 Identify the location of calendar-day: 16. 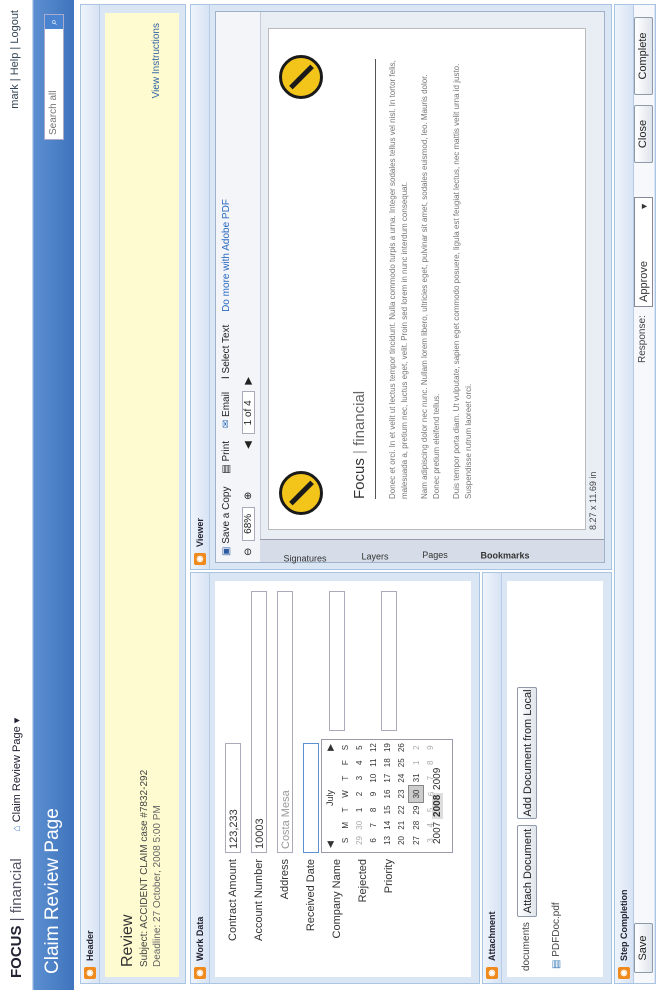
(387, 794).